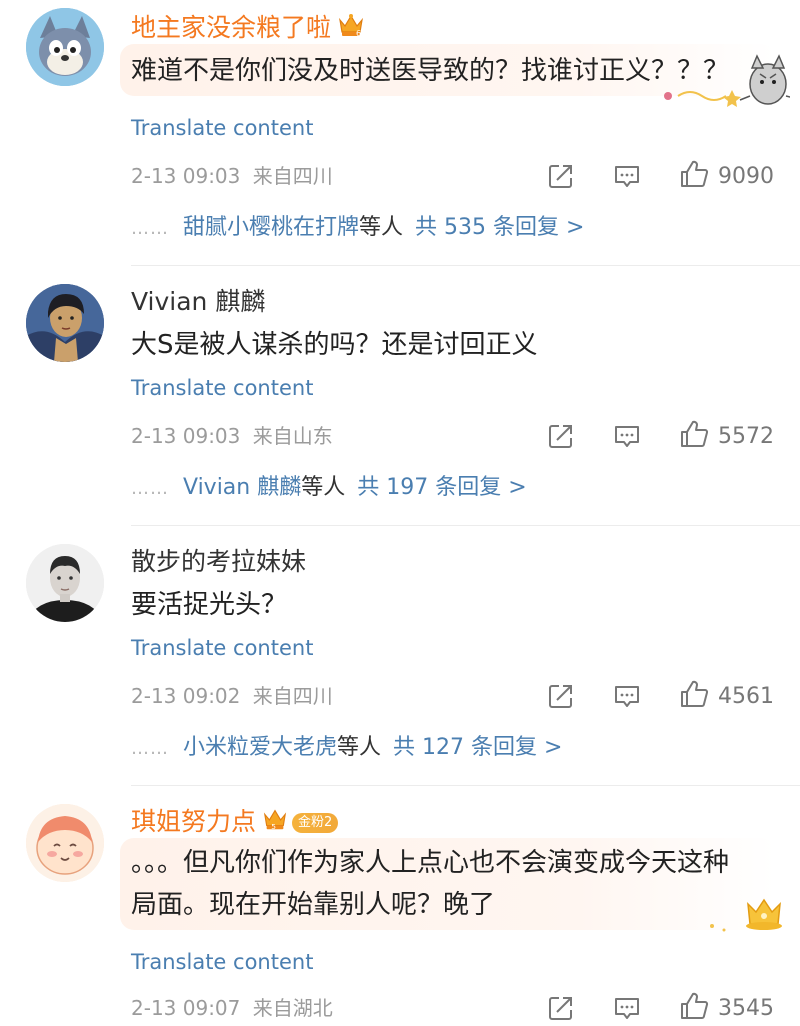  I want to click on fan-badge: 金粉2, so click(315, 823).